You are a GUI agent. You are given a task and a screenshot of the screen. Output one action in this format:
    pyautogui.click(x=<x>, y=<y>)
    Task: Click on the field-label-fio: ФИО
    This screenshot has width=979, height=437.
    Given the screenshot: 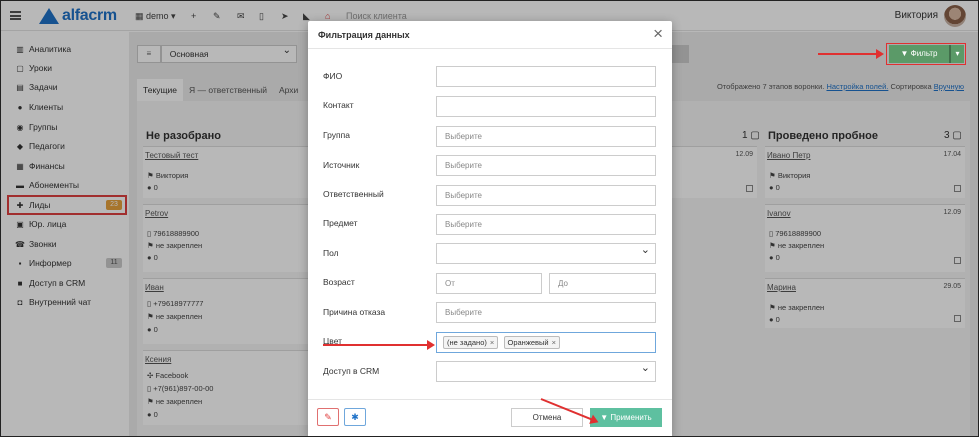 What is the action you would take?
    pyautogui.click(x=333, y=76)
    